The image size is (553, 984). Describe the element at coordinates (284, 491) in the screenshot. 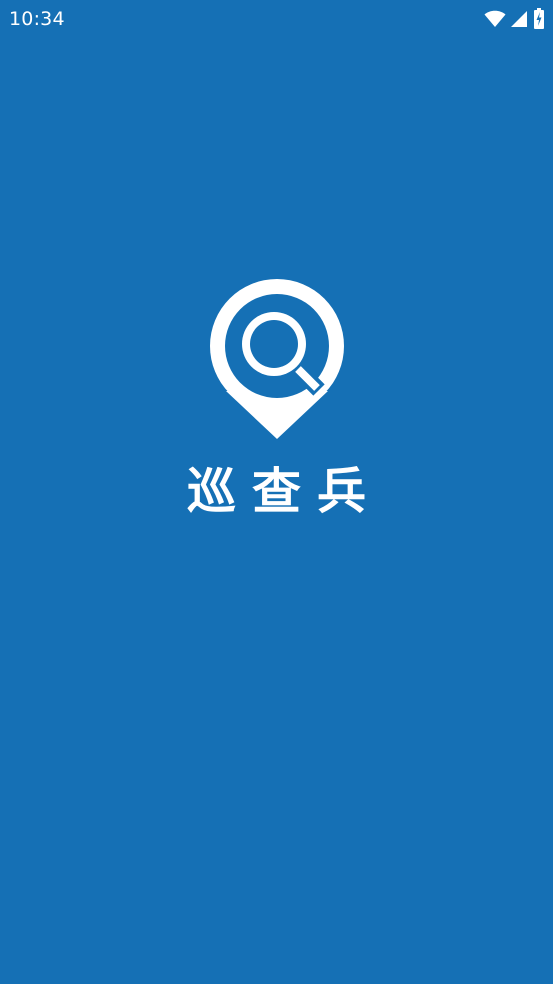

I see `app-name: 巡查兵` at that location.